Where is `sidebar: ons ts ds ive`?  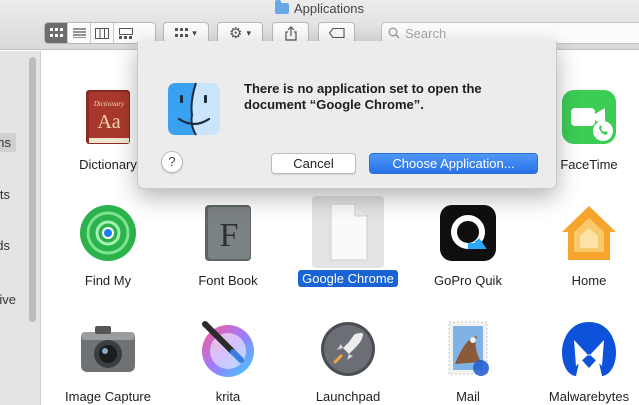 sidebar: ons ts ds ive is located at coordinates (20, 228).